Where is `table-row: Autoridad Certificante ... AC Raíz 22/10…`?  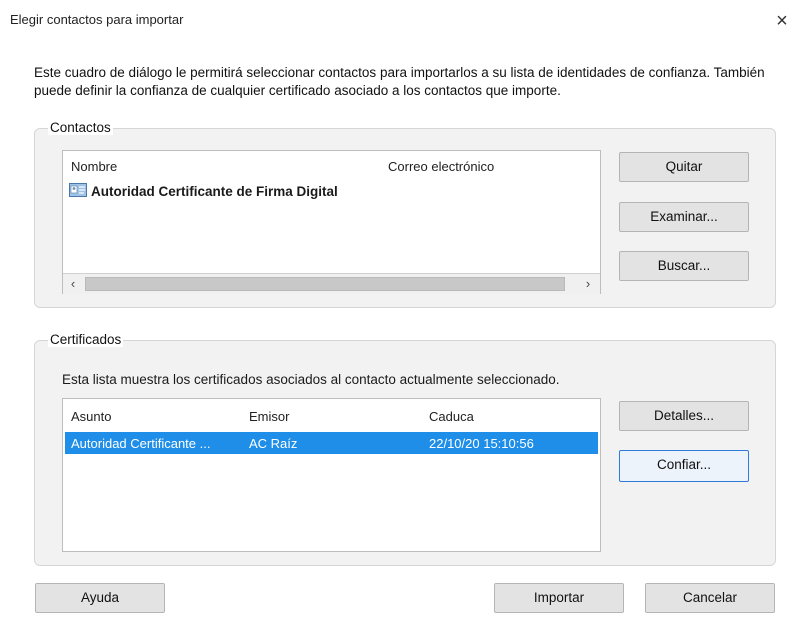
table-row: Autoridad Certificante ... AC Raíz 22/10… is located at coordinates (331, 443).